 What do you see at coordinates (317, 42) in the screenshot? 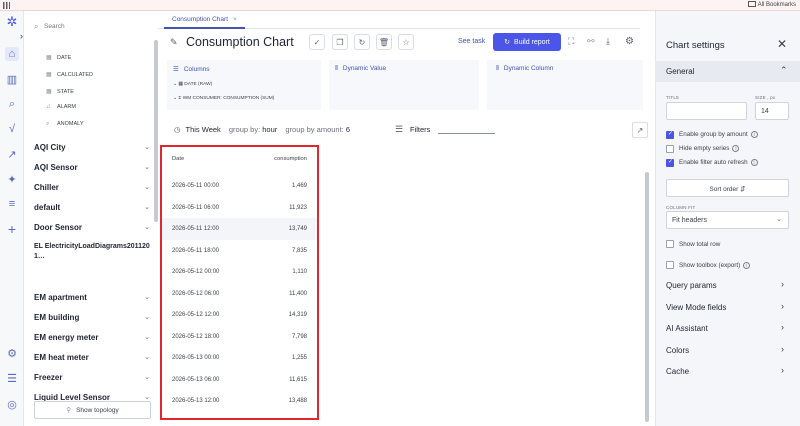
I see `check-button: ✓` at bounding box center [317, 42].